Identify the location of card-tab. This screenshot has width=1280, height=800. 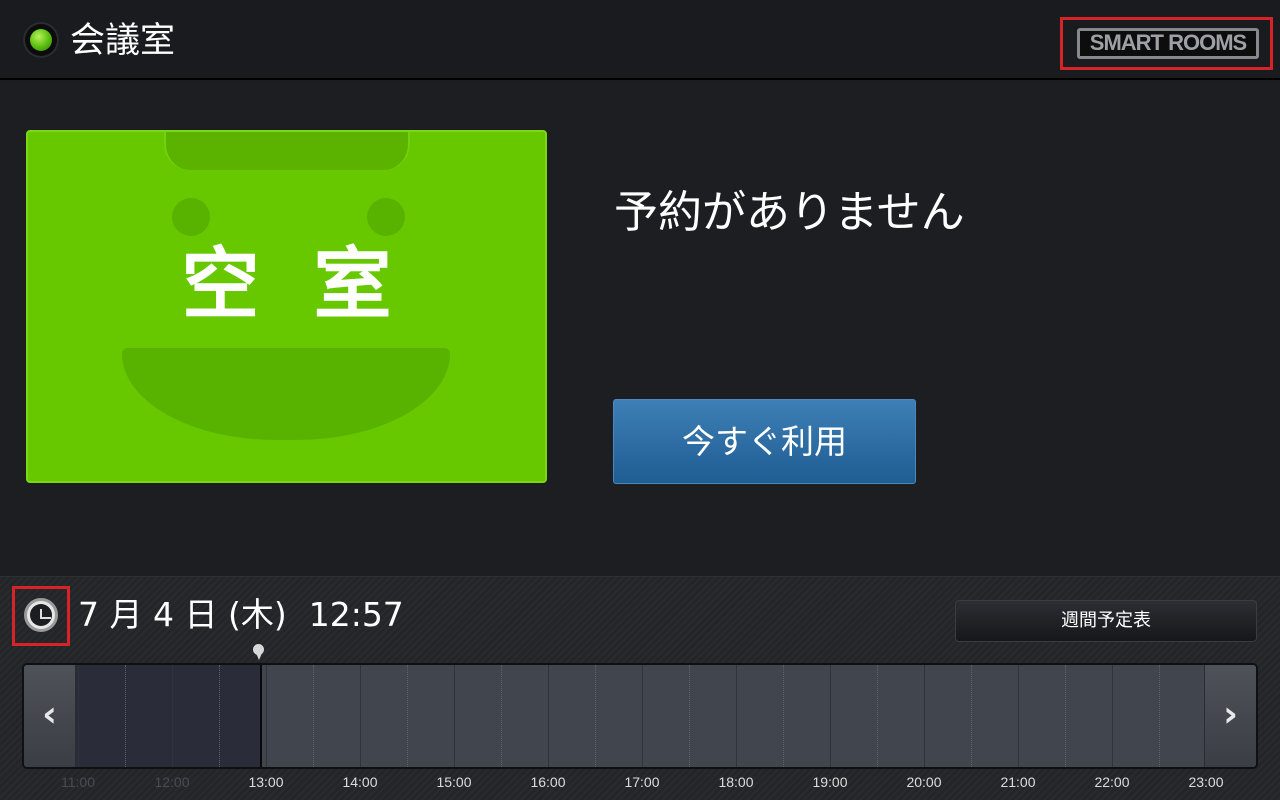
(287, 151).